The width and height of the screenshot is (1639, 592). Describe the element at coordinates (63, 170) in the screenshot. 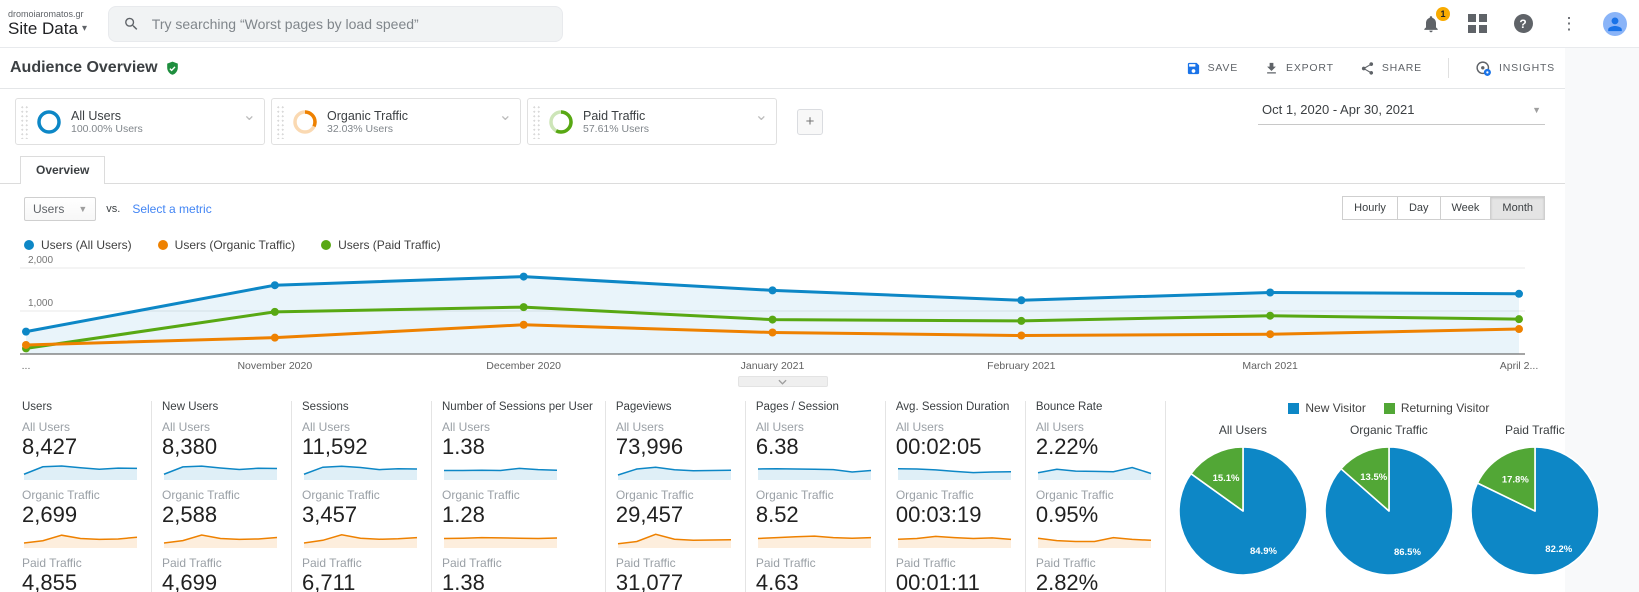

I see `tab-overview: Overview` at that location.